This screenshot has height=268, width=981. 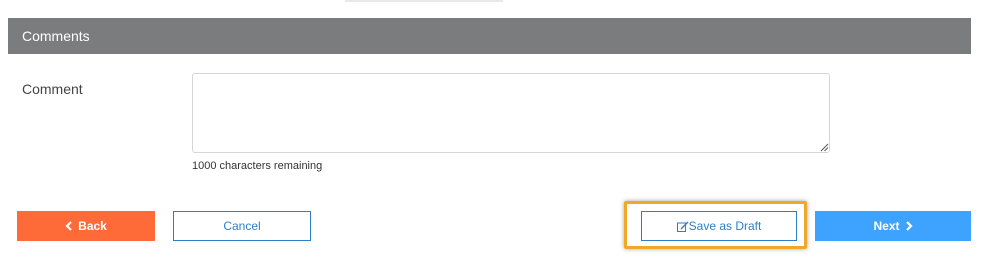 What do you see at coordinates (489, 36) in the screenshot?
I see `comments-section-header: Comments` at bounding box center [489, 36].